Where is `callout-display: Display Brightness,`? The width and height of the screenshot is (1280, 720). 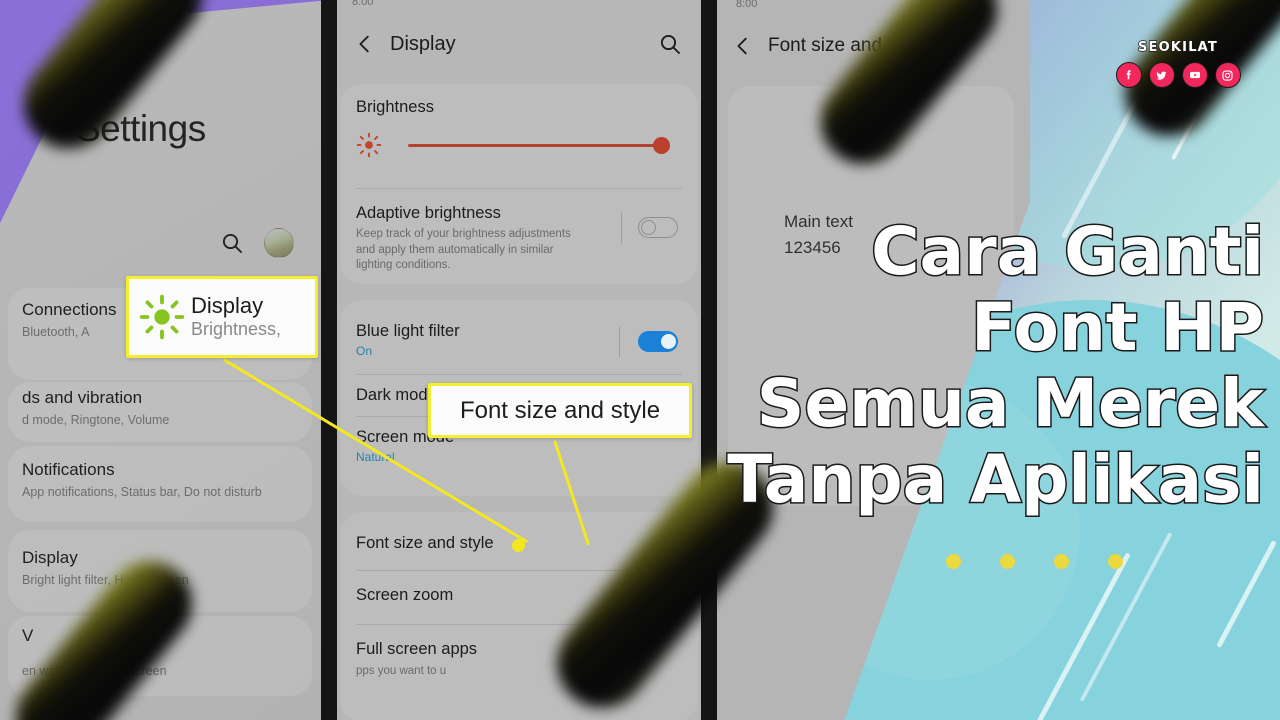
callout-display: Display Brightness, is located at coordinates (222, 317).